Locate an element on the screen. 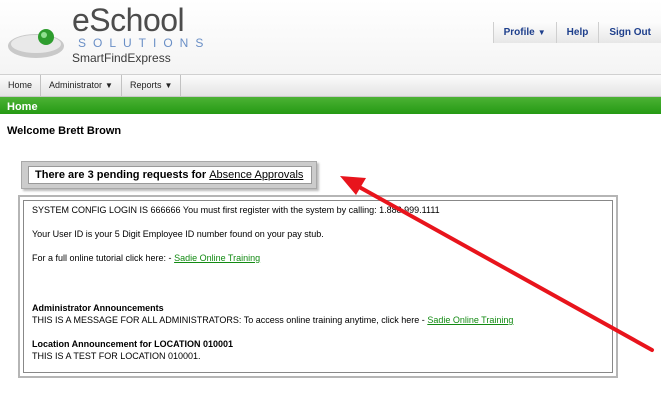 This screenshot has width=661, height=394. brand-name: eSchool is located at coordinates (128, 20).